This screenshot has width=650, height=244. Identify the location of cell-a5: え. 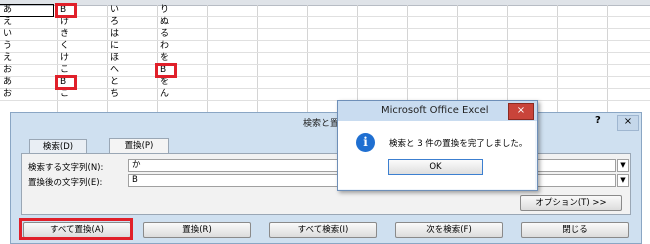
(26, 58).